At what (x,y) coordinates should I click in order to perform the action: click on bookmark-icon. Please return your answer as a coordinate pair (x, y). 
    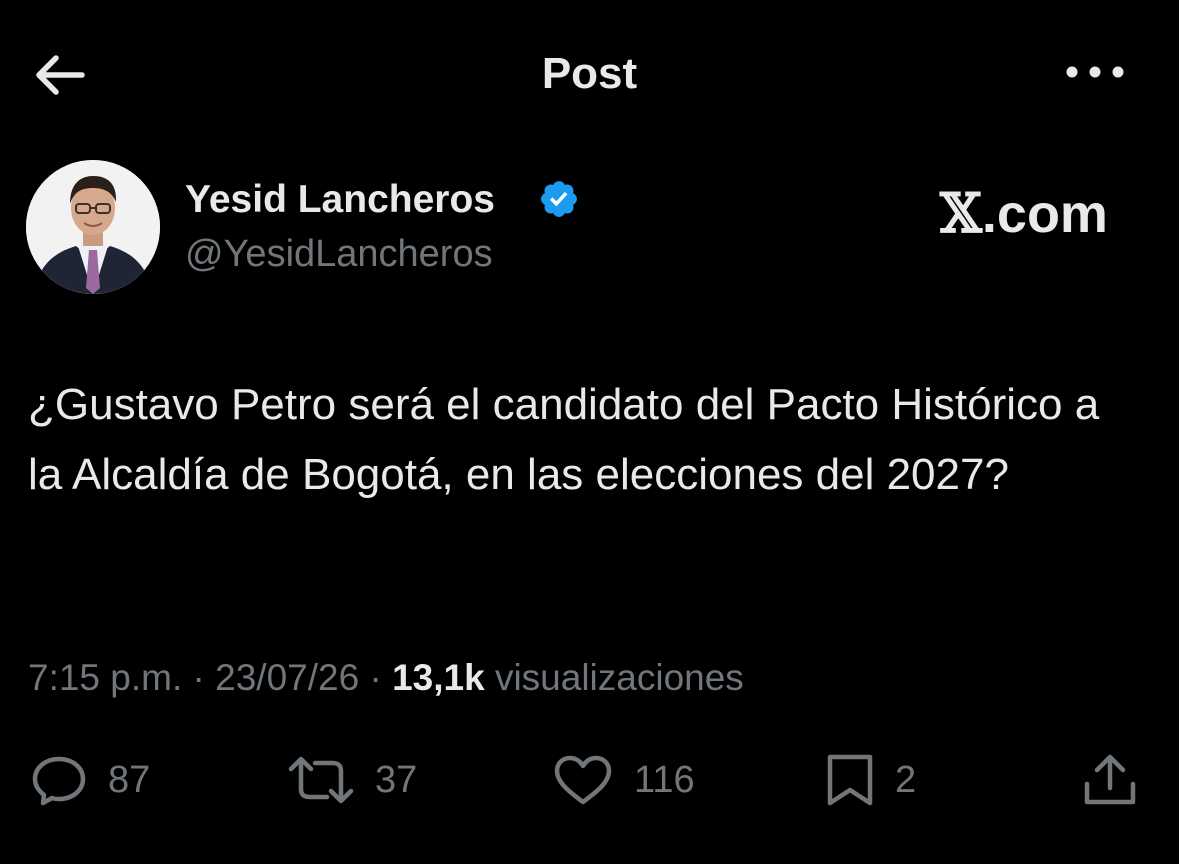
    Looking at the image, I should click on (850, 780).